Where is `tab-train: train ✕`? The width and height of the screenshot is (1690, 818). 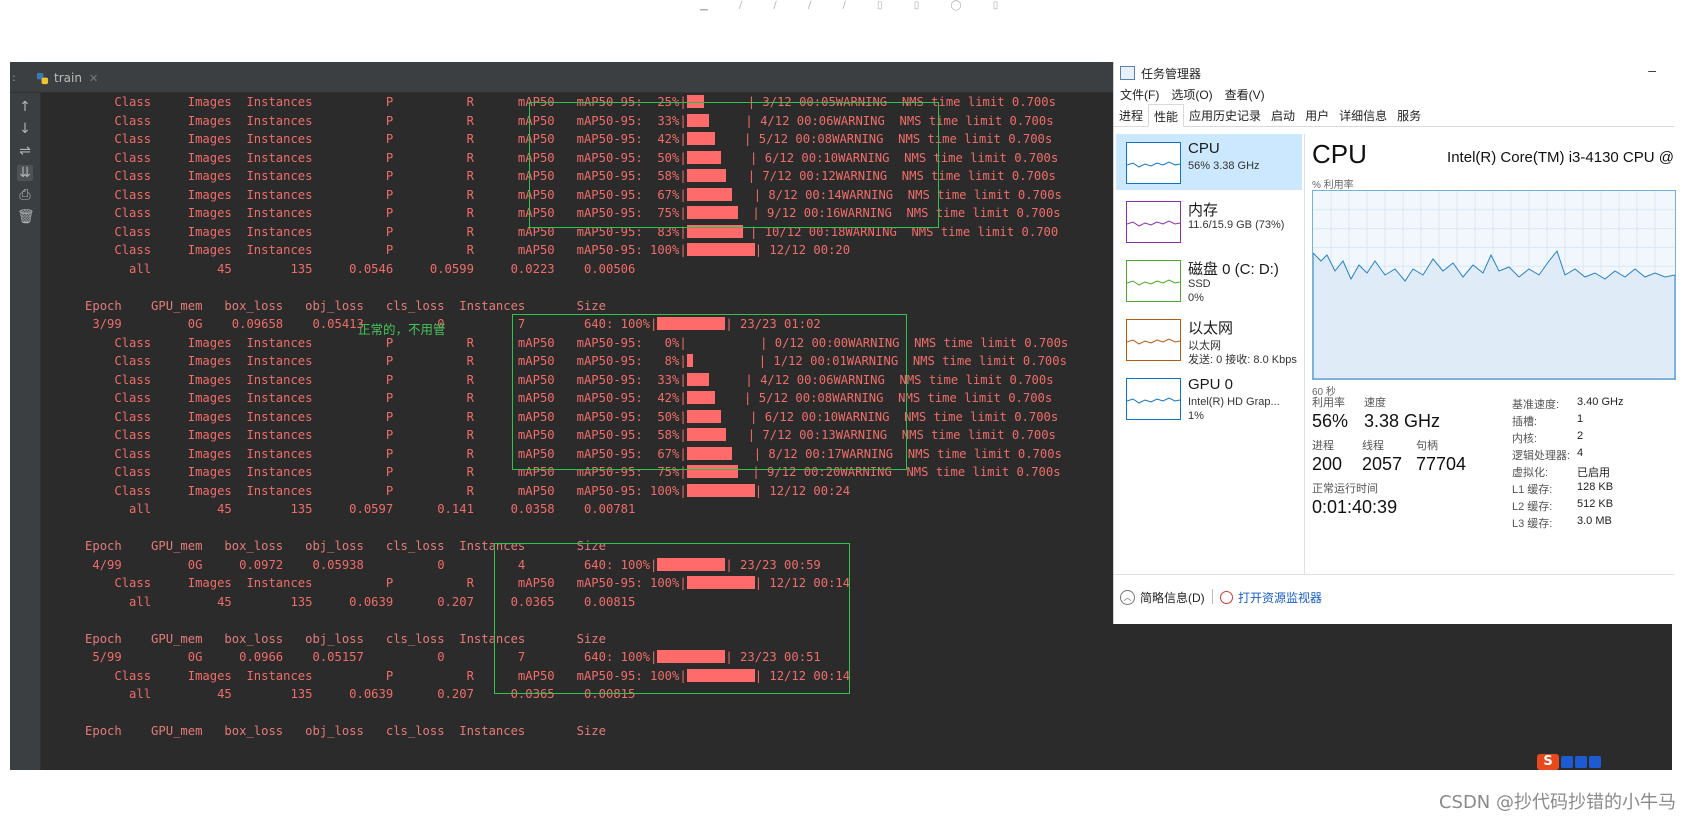 tab-train: train ✕ is located at coordinates (67, 78).